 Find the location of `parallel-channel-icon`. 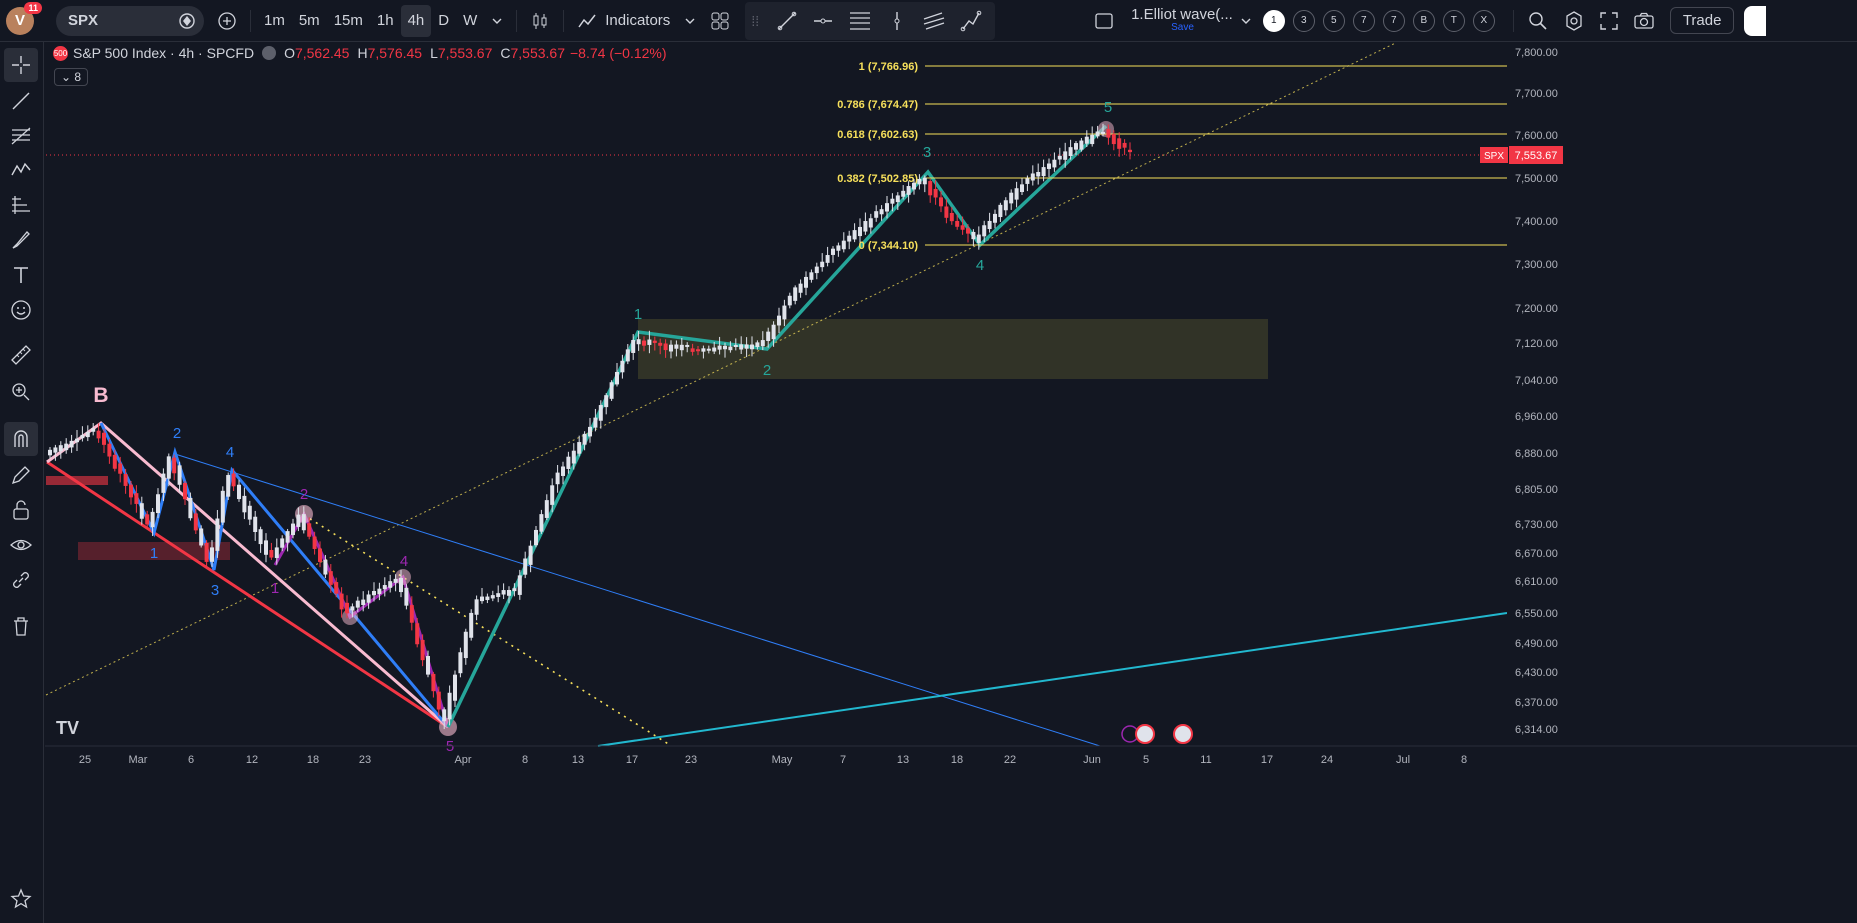

parallel-channel-icon is located at coordinates (934, 21).